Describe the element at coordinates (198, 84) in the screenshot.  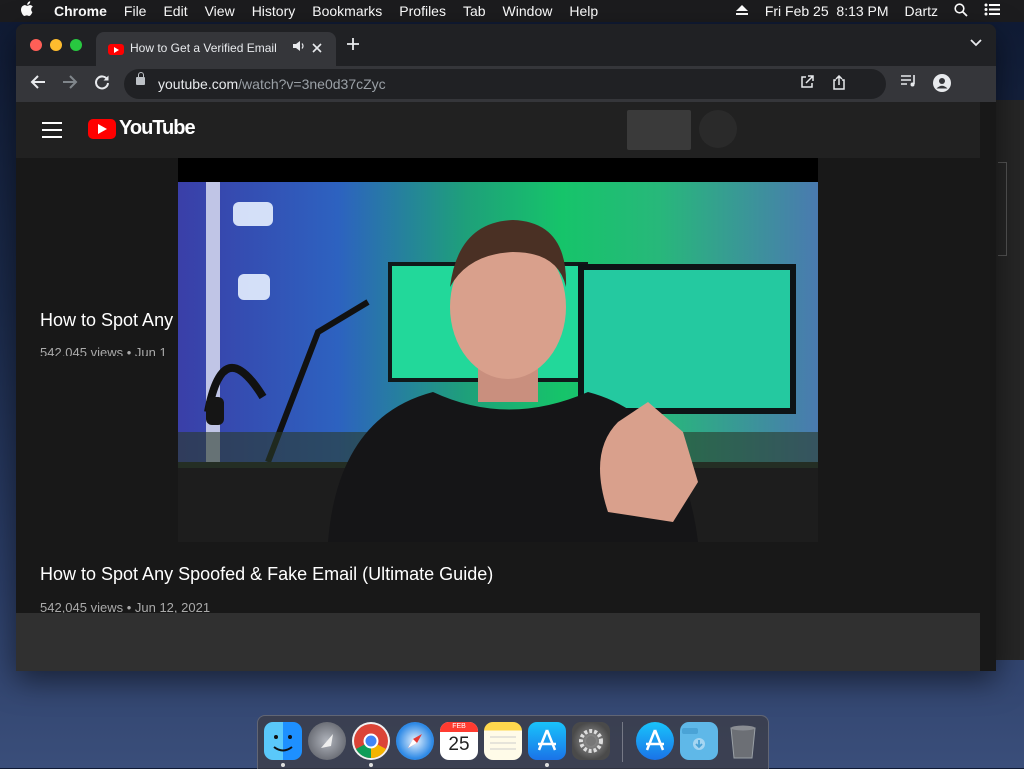
I see `url-host: youtube.com` at that location.